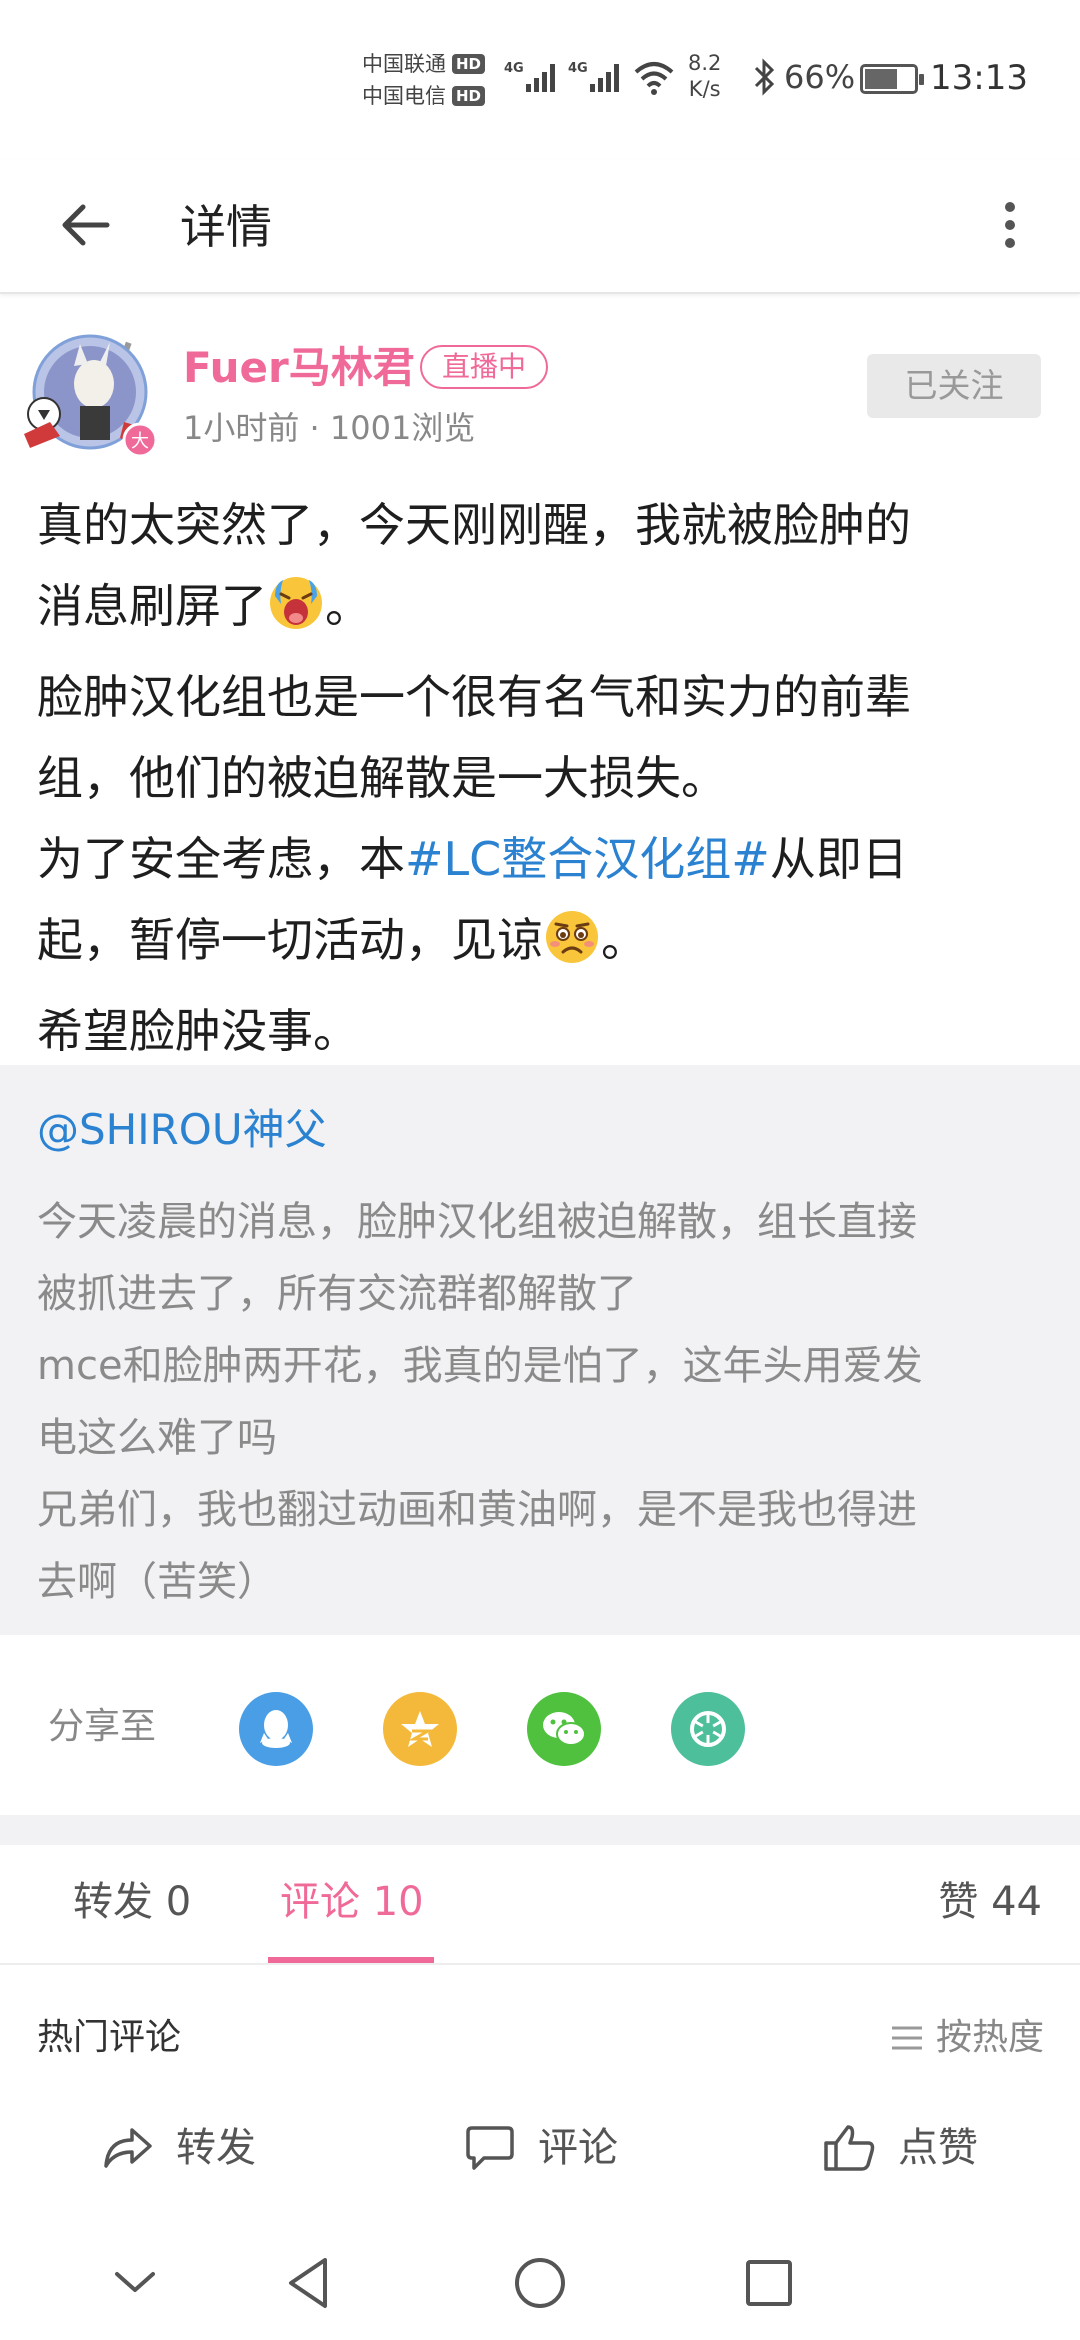 The width and height of the screenshot is (1080, 2340). I want to click on hashtag-link: #LC整合汉化组#, so click(587, 859).